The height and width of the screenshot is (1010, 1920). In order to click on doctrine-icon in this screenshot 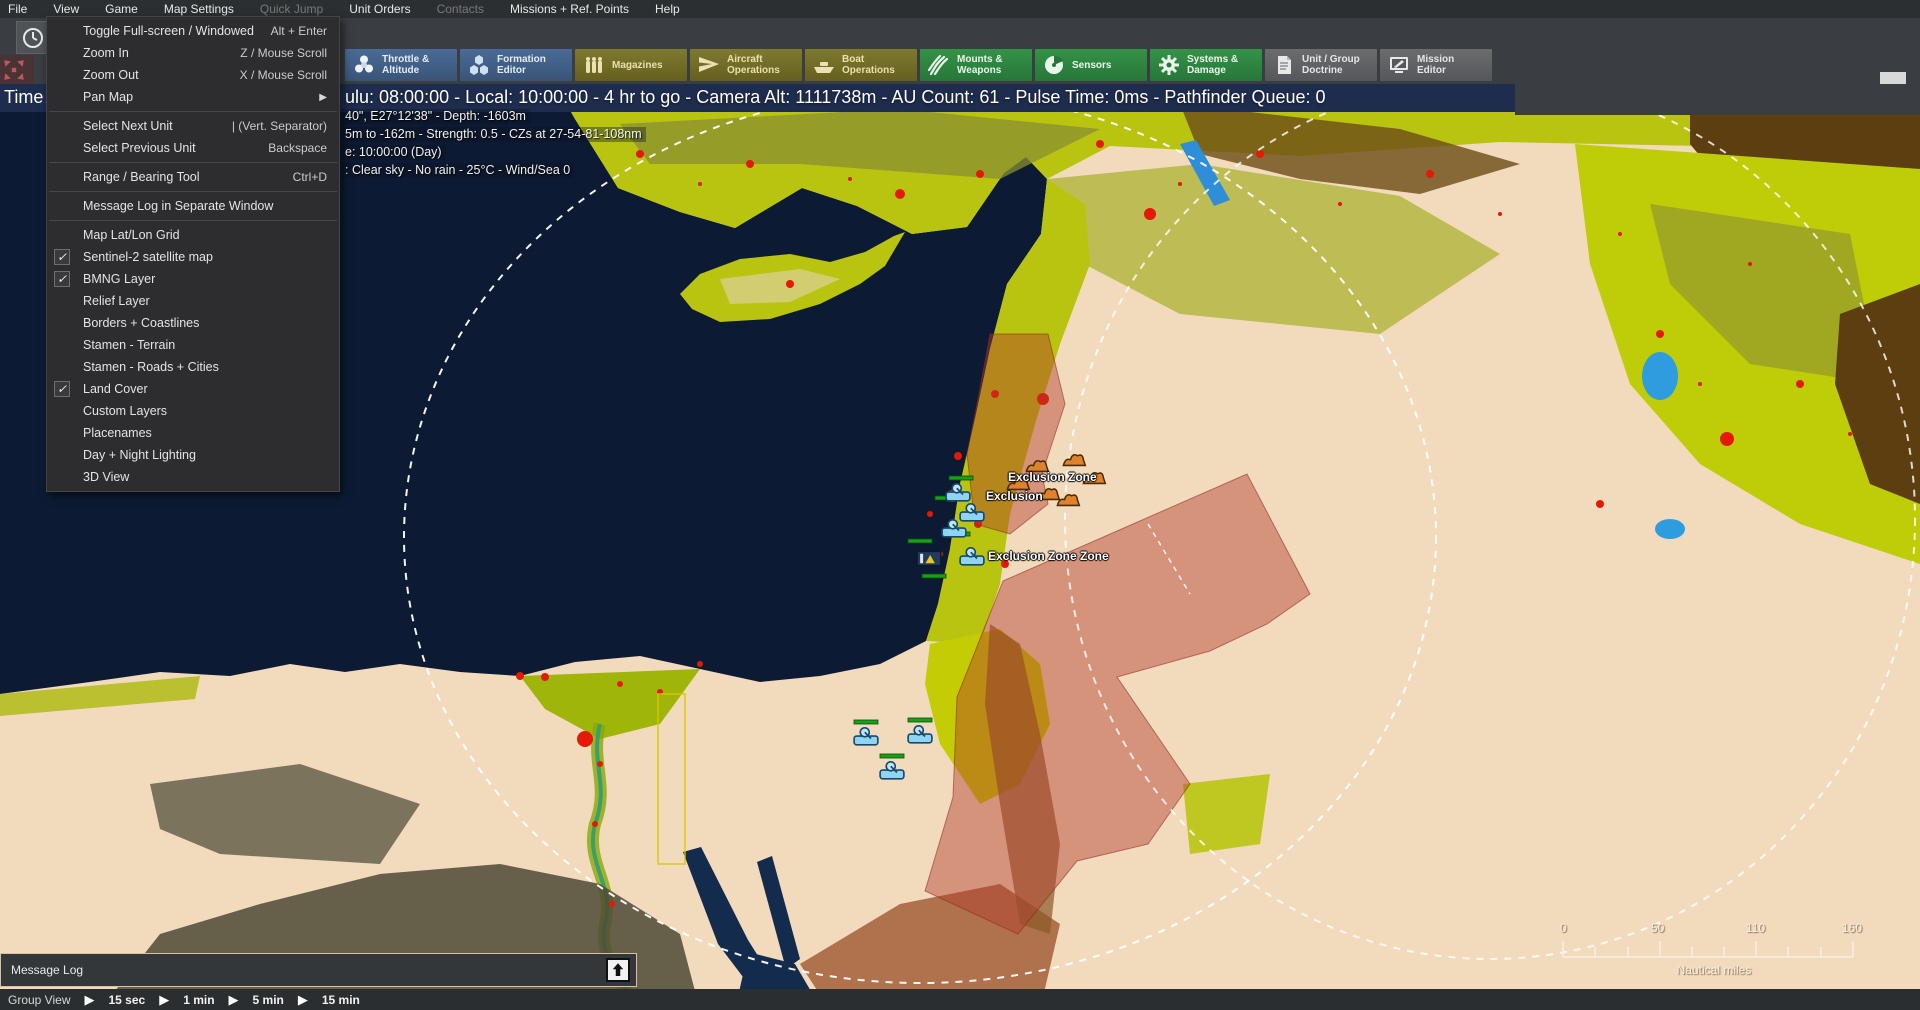, I will do `click(1284, 65)`.